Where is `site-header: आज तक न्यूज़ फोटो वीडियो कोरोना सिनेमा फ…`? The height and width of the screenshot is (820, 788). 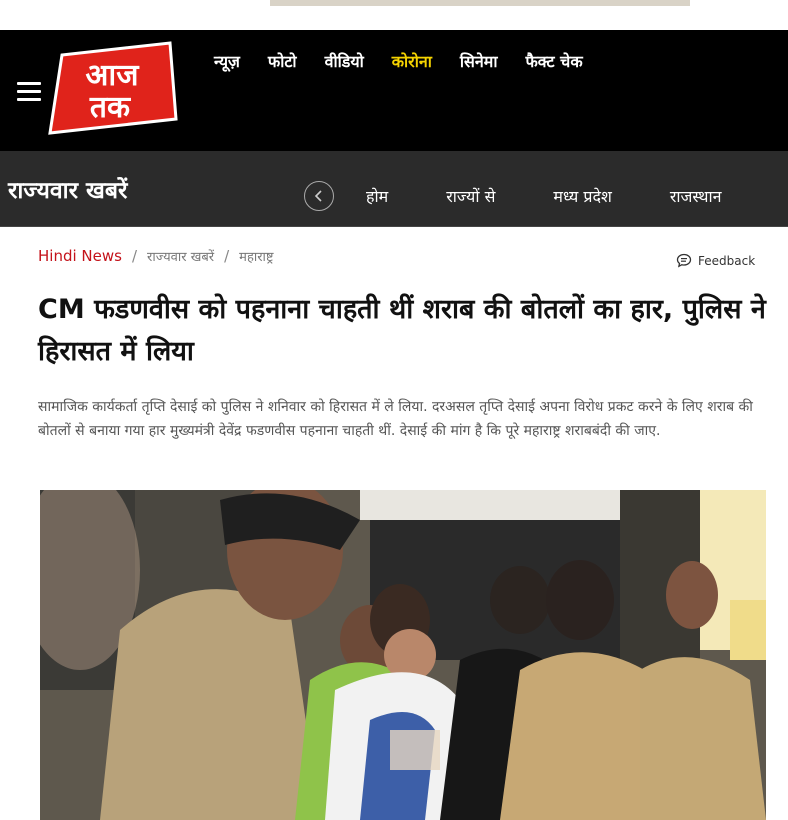
site-header: आज तक न्यूज़ फोटो वीडियो कोरोना सिनेमा फ… is located at coordinates (394, 90).